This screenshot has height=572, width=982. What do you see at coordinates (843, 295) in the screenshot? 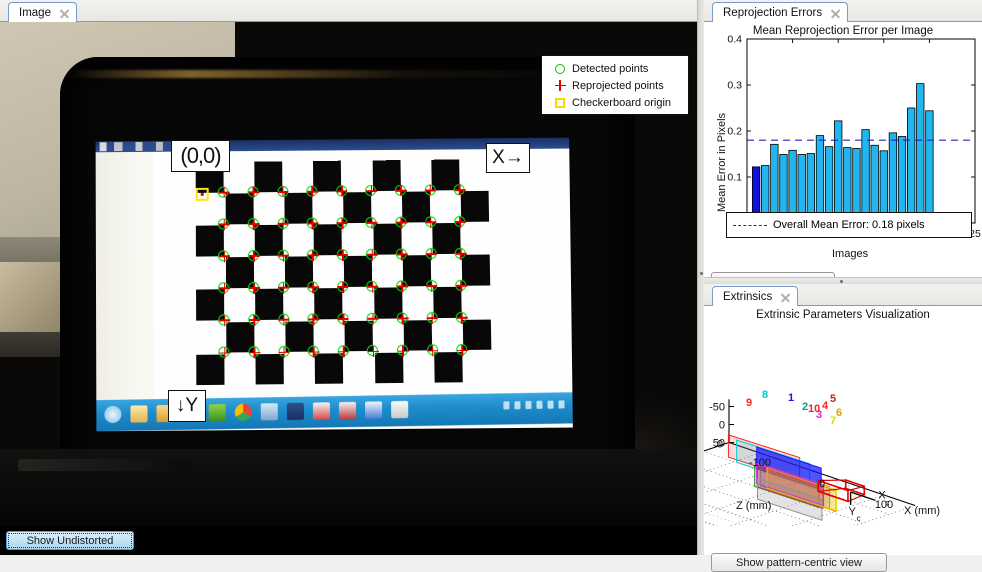
I see `extrinsics-tabstrip: Extrinsics` at bounding box center [843, 295].